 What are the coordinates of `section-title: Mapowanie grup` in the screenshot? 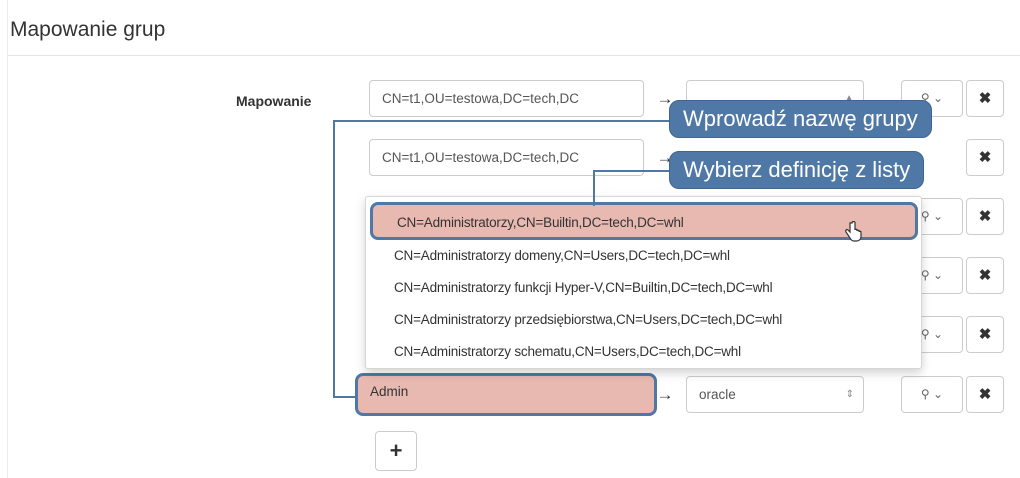 It's located at (88, 29).